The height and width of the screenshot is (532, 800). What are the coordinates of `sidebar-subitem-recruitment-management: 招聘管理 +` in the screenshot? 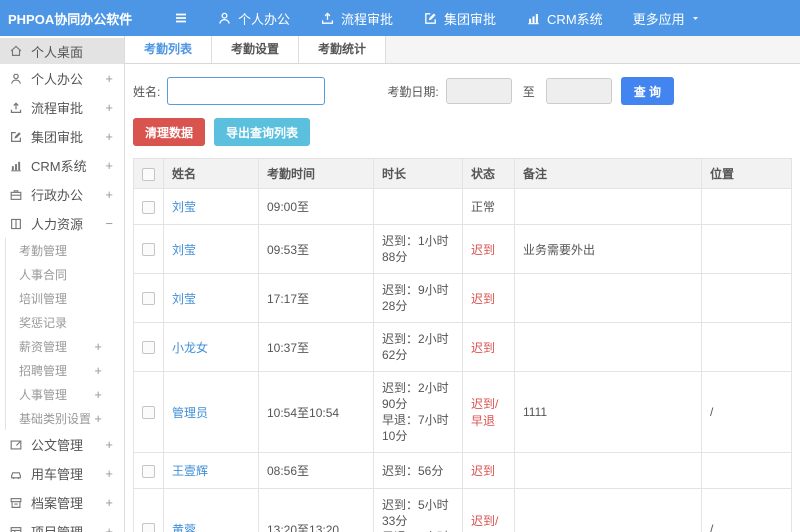 It's located at (65, 370).